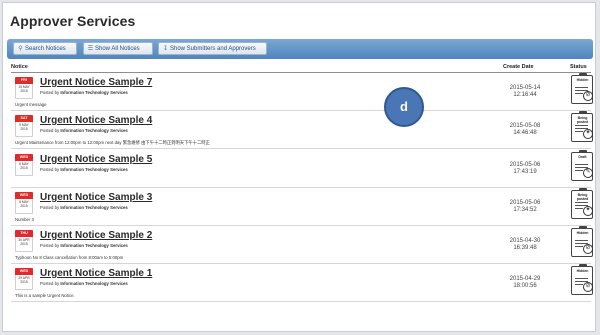 This screenshot has height=335, width=600. I want to click on list-icon: ☰, so click(90, 49).